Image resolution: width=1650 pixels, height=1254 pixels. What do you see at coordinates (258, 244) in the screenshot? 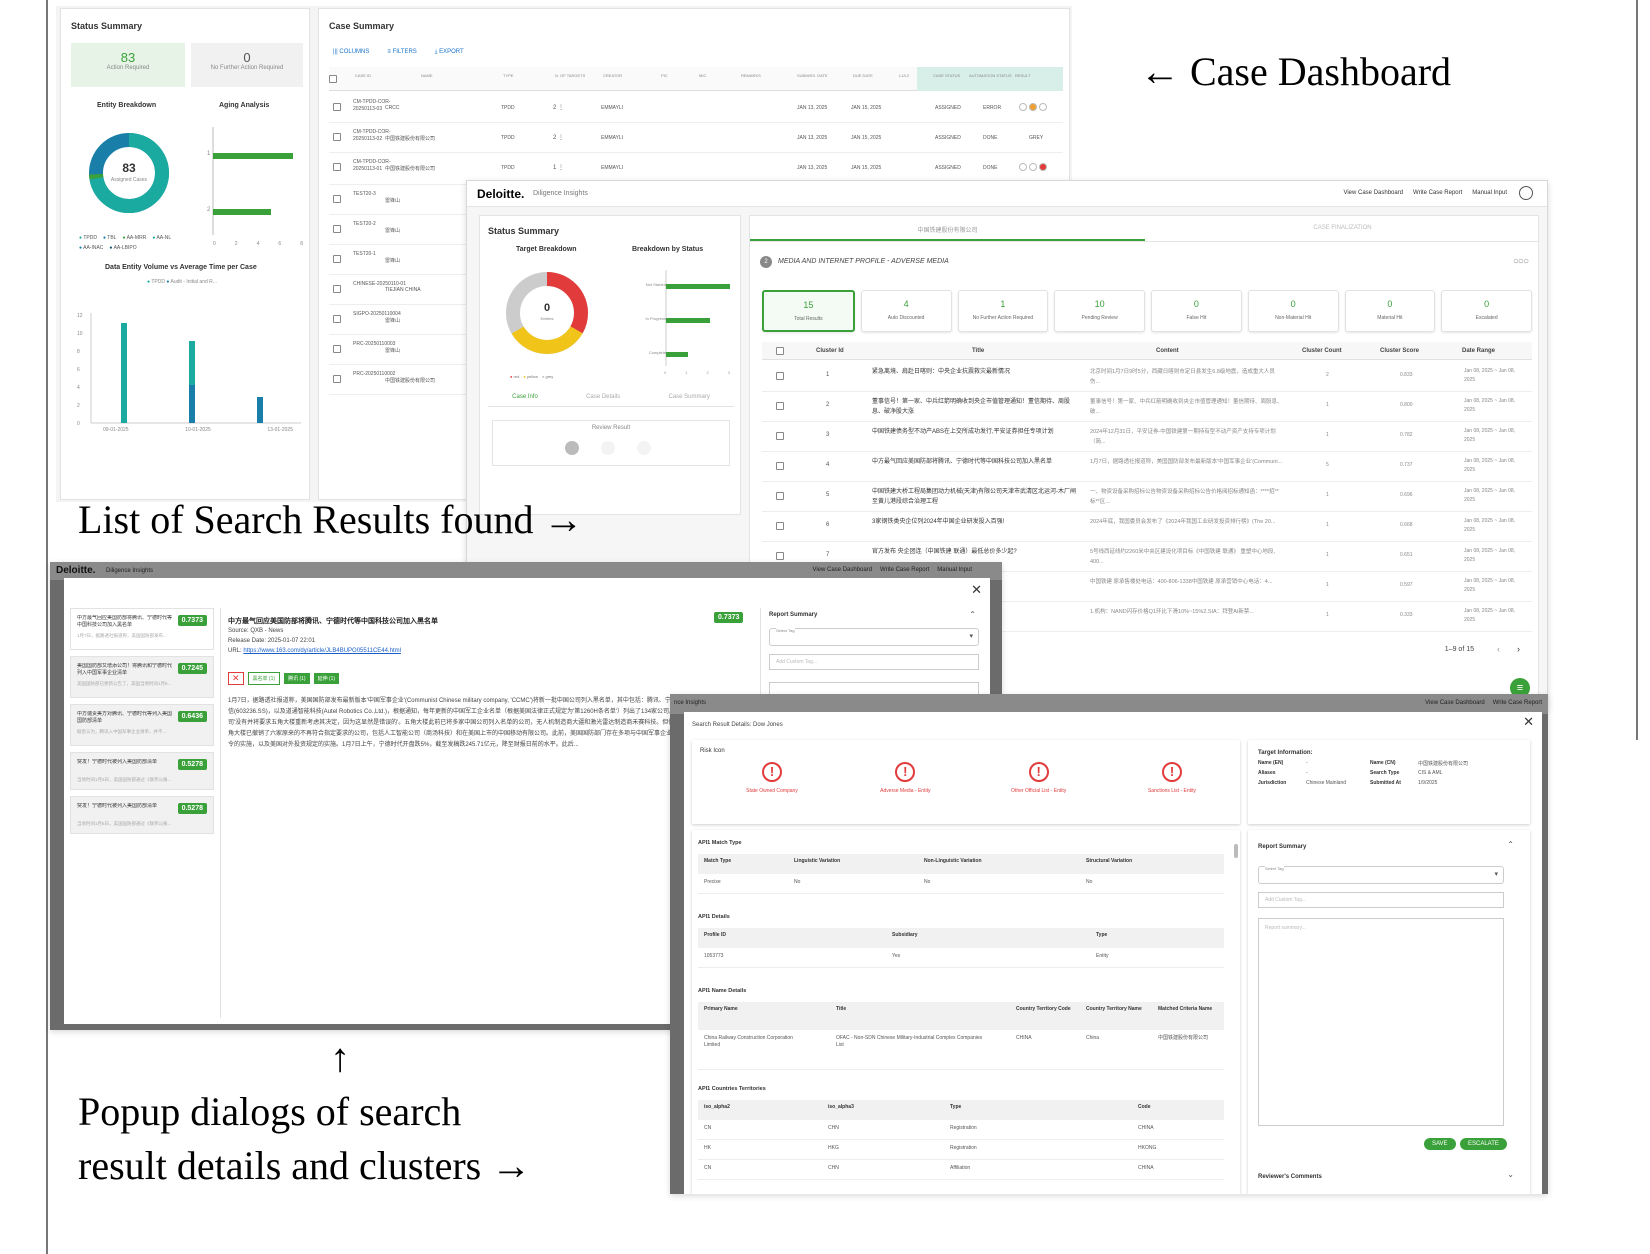
I see `aging-x-axis: 0 2 4 6 8` at bounding box center [258, 244].